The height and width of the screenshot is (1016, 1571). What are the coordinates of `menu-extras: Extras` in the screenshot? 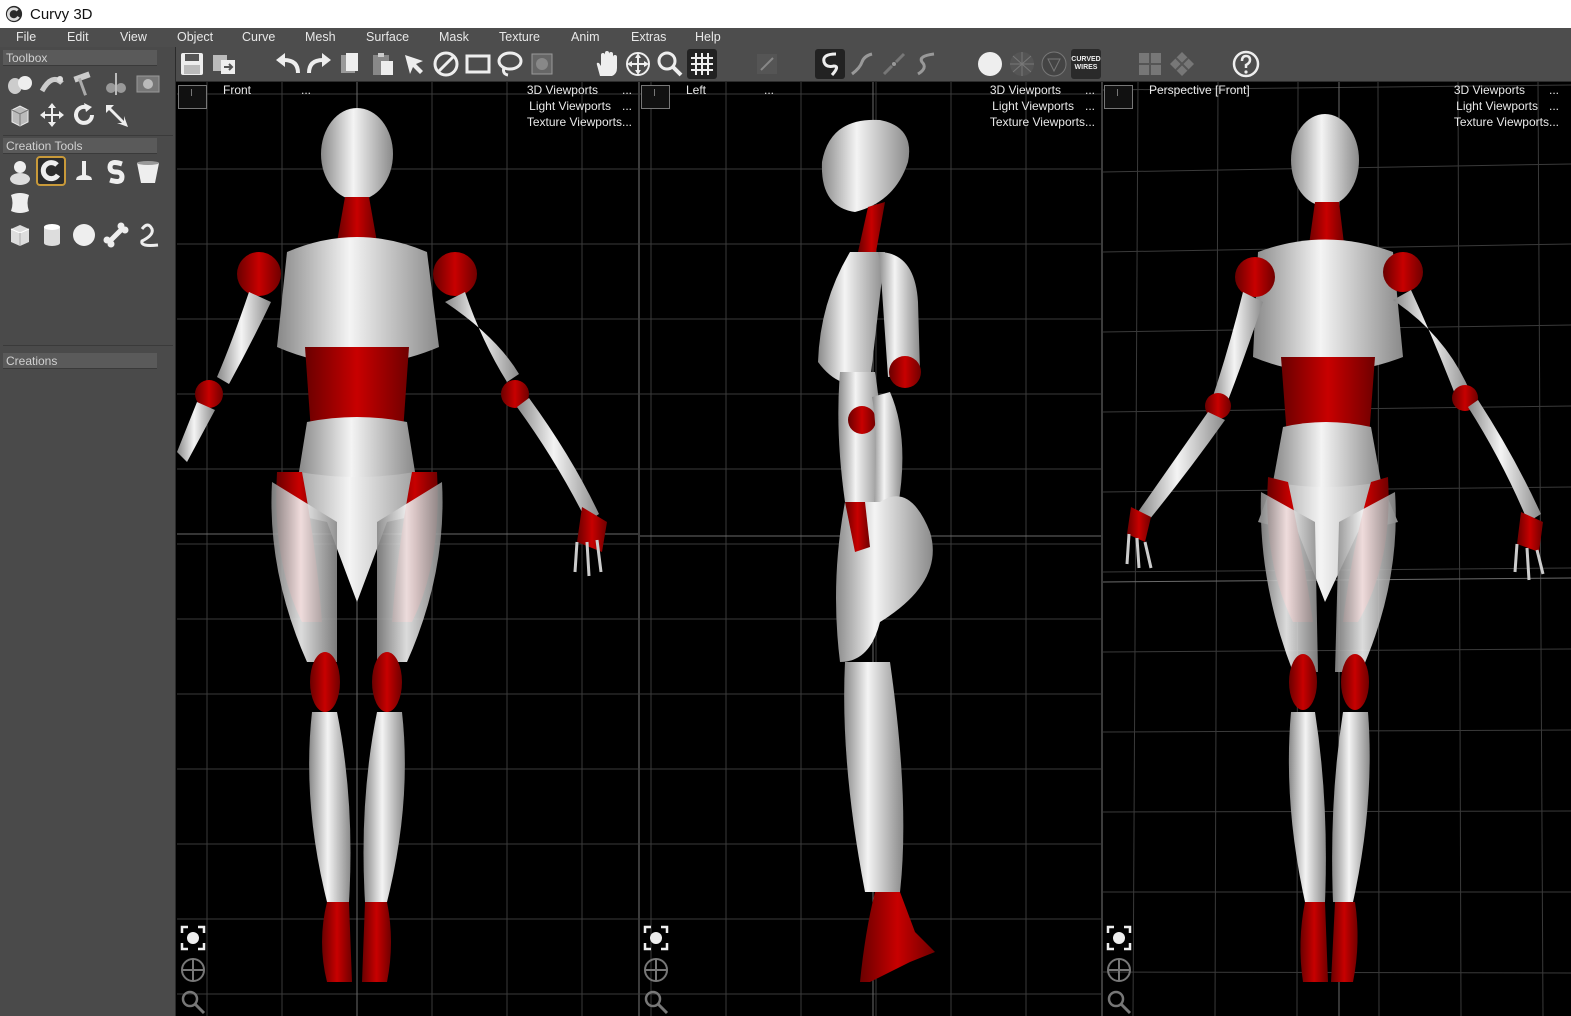 It's located at (648, 37).